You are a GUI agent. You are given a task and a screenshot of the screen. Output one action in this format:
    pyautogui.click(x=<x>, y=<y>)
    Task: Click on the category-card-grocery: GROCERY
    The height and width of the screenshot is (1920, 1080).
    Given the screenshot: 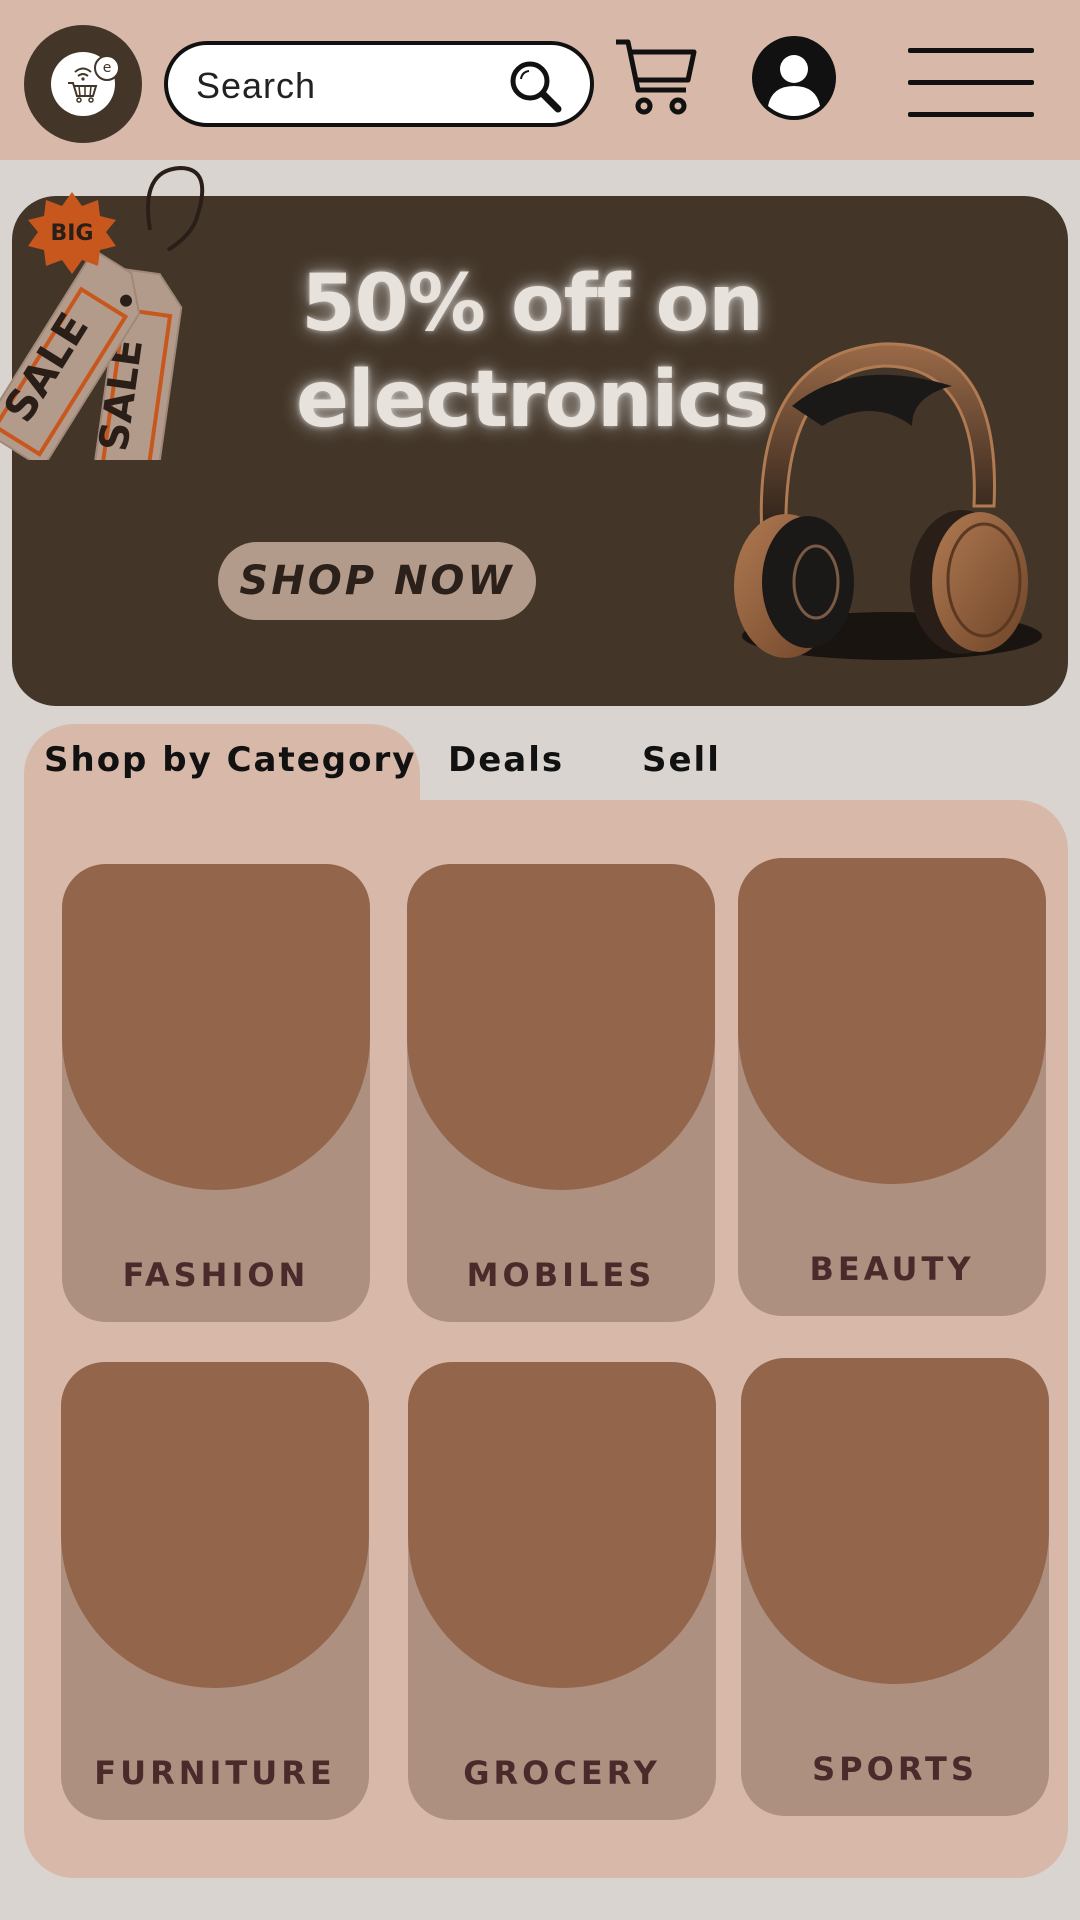 What is the action you would take?
    pyautogui.click(x=562, y=1591)
    